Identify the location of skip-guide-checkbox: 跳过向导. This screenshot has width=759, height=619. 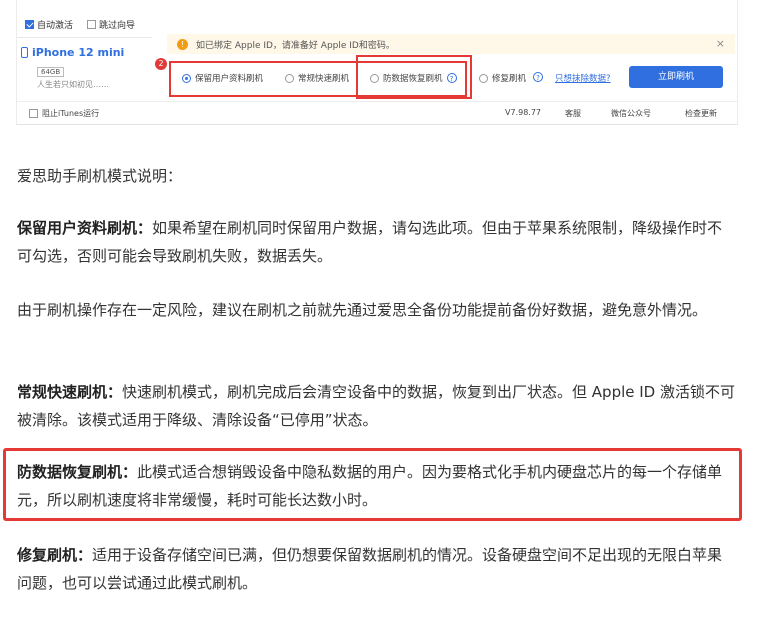
(111, 24).